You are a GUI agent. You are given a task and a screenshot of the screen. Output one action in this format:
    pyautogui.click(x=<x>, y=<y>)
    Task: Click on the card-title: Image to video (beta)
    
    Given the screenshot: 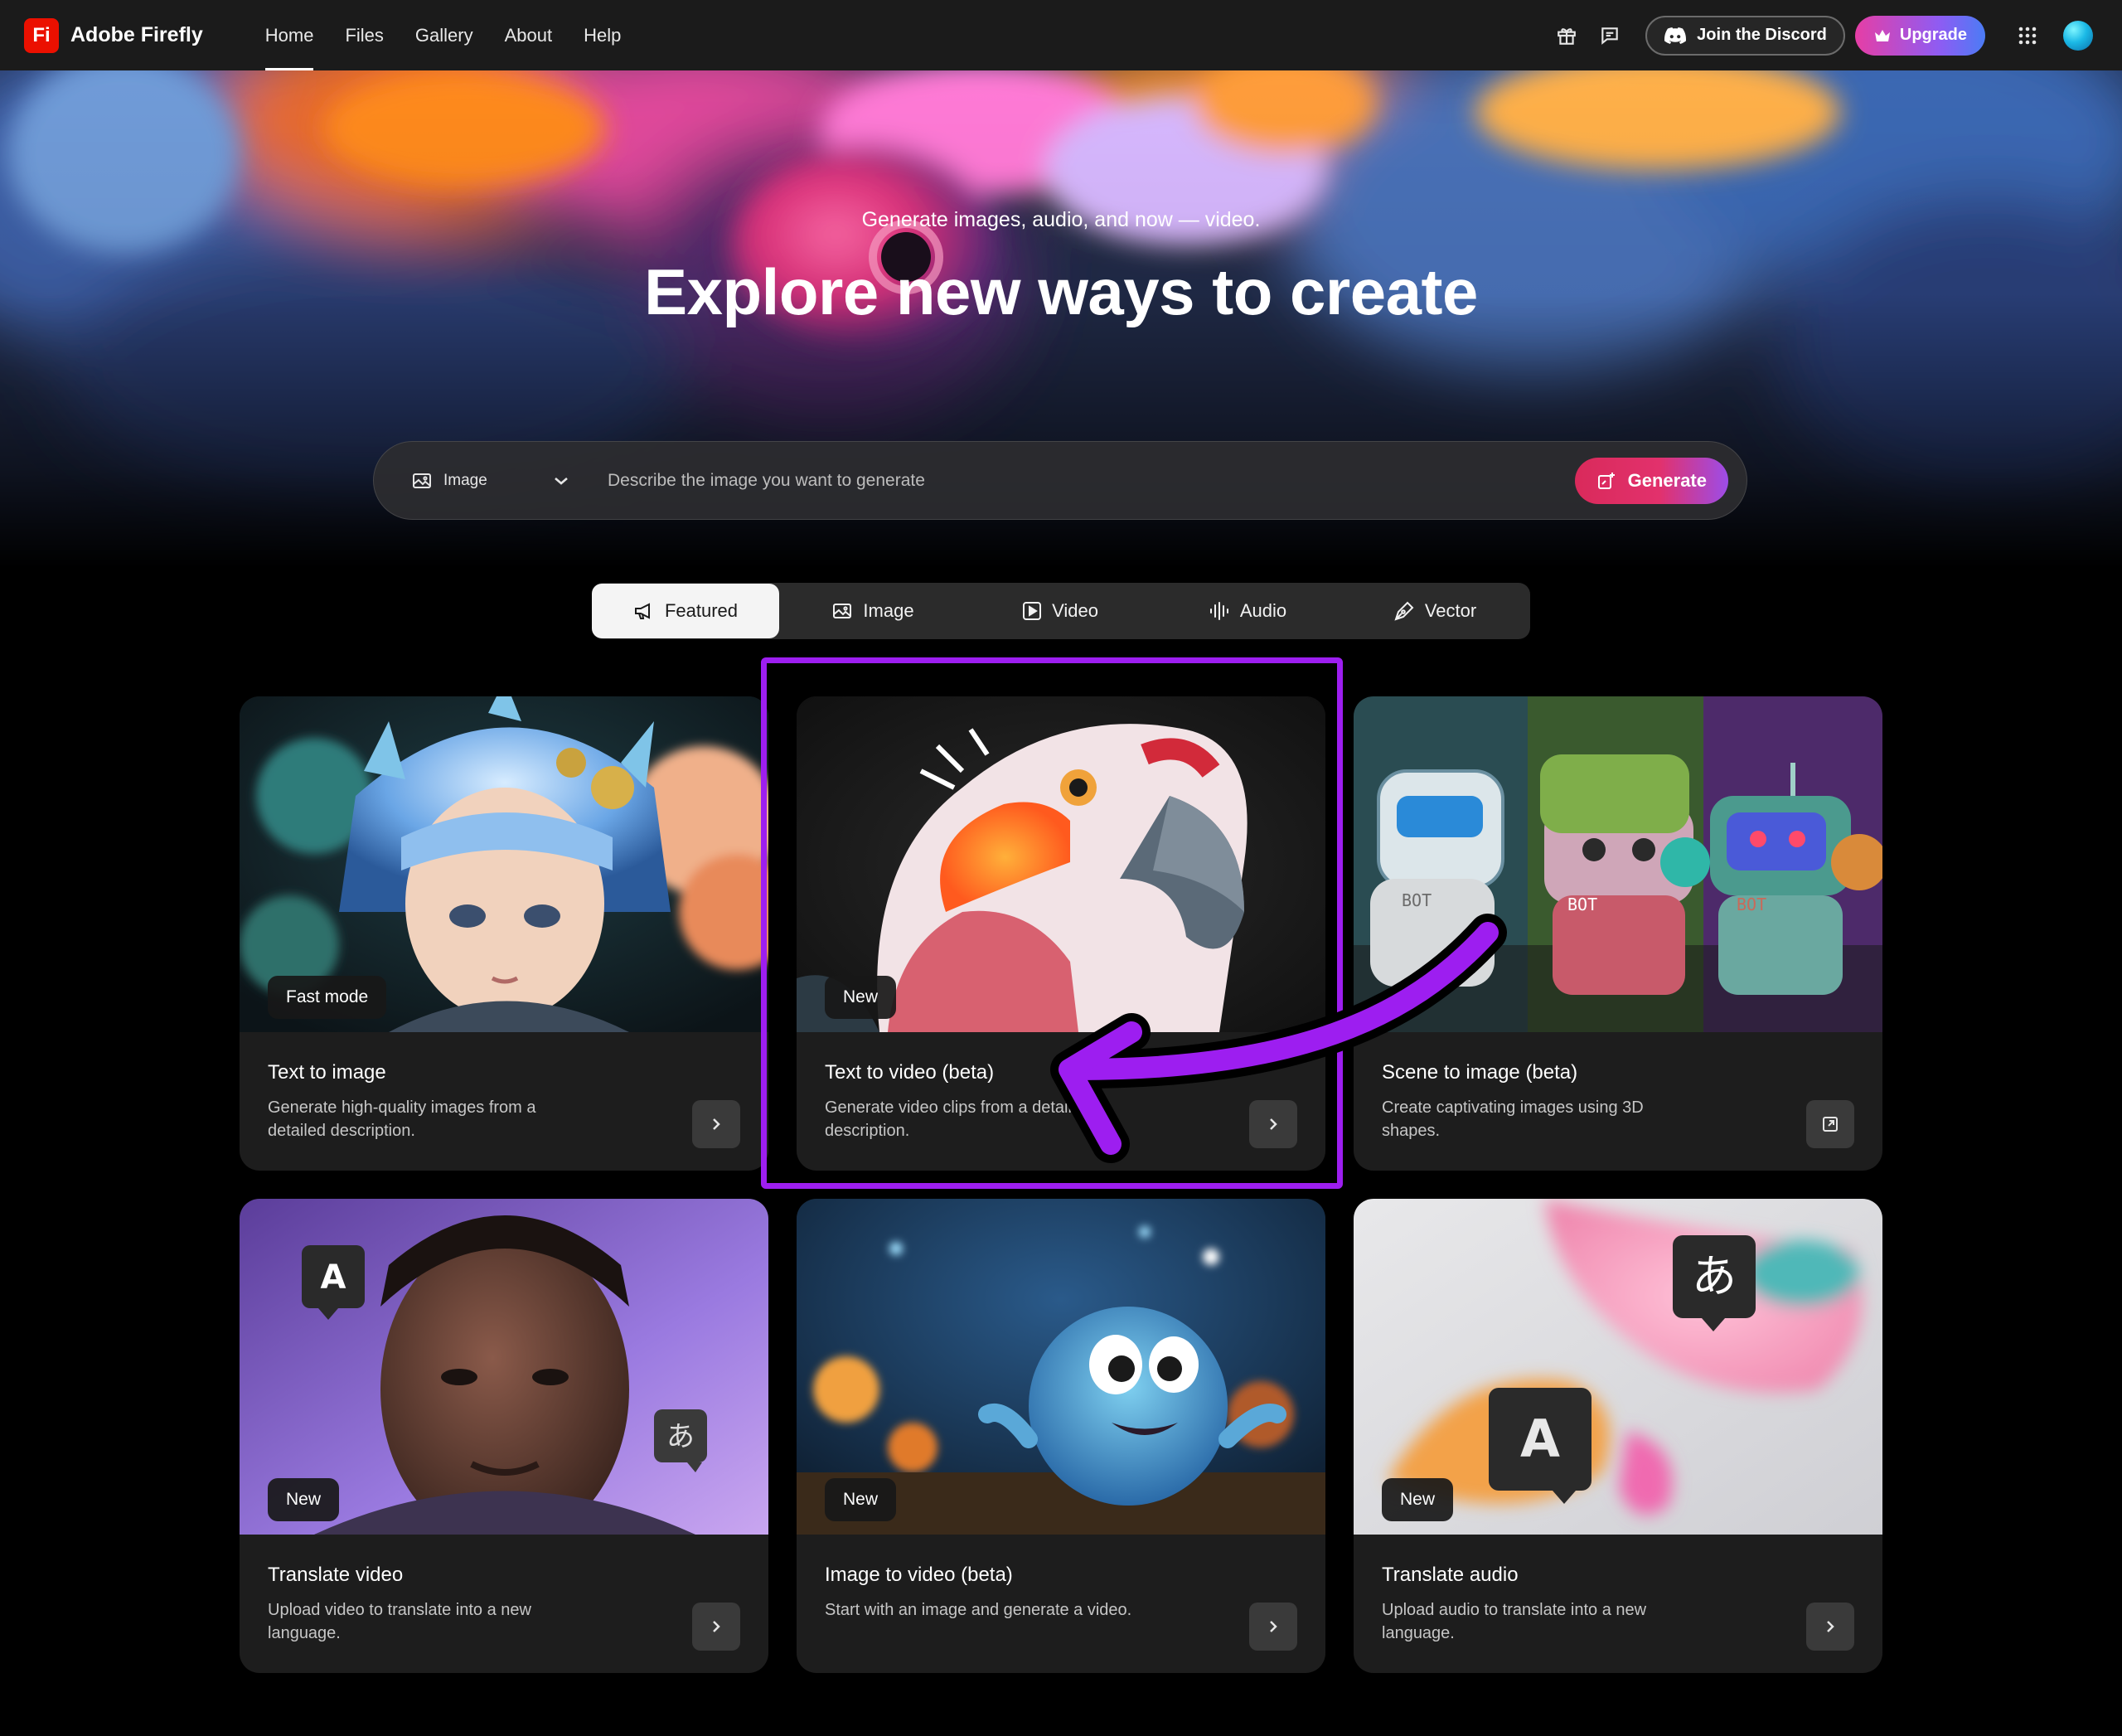 What is the action you would take?
    pyautogui.click(x=919, y=1575)
    